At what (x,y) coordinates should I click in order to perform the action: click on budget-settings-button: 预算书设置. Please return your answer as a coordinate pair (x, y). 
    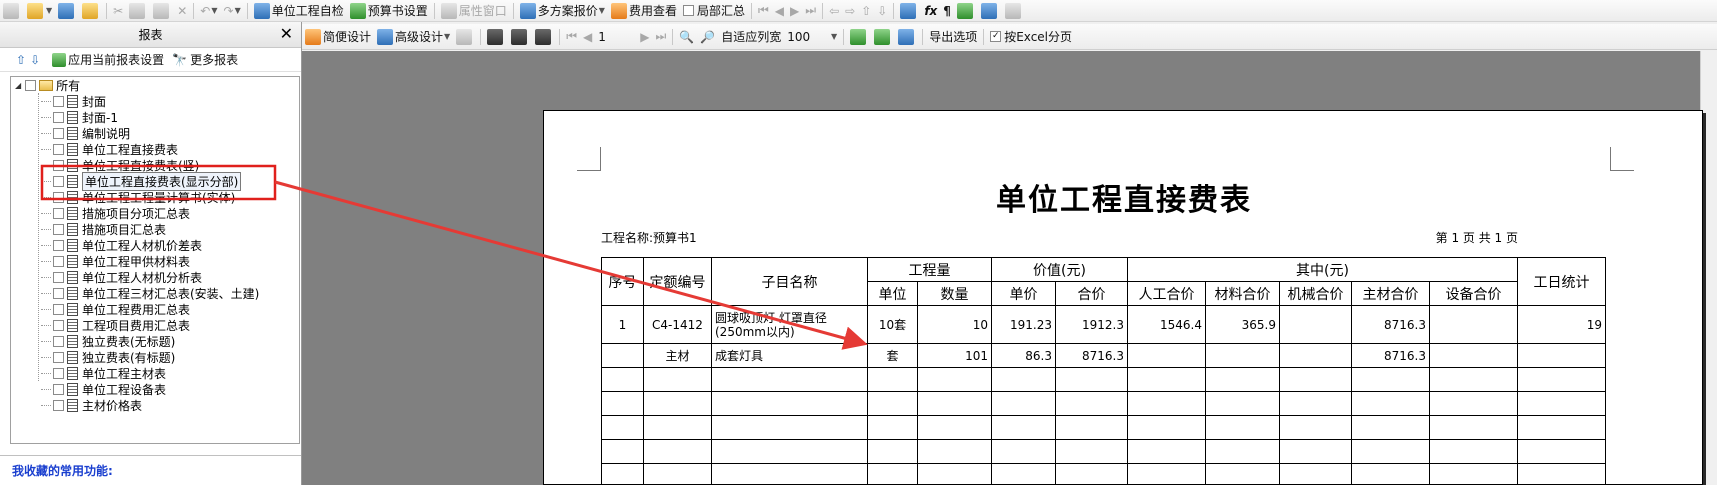
    Looking at the image, I should click on (389, 11).